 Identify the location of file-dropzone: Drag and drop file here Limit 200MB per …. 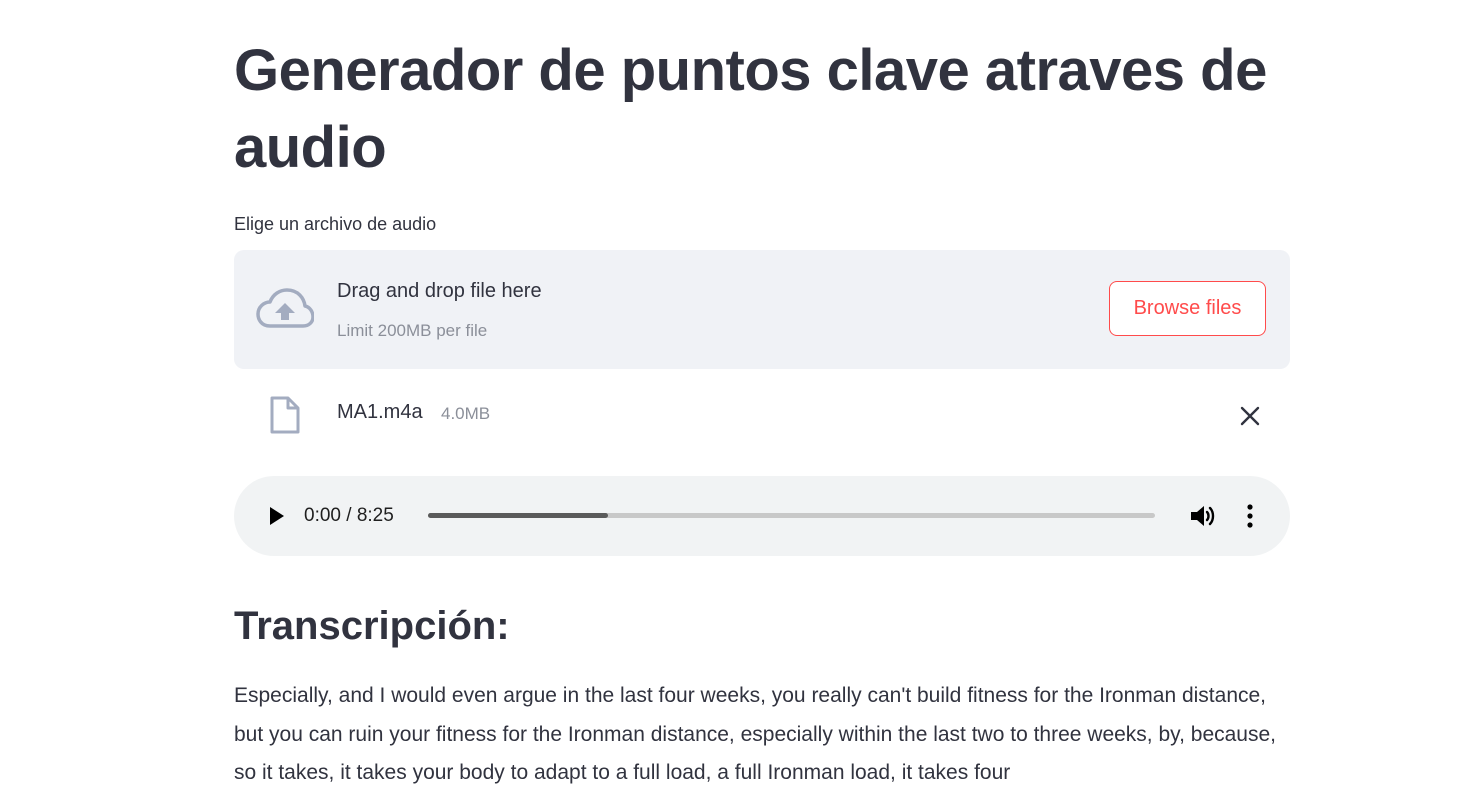
(762, 309).